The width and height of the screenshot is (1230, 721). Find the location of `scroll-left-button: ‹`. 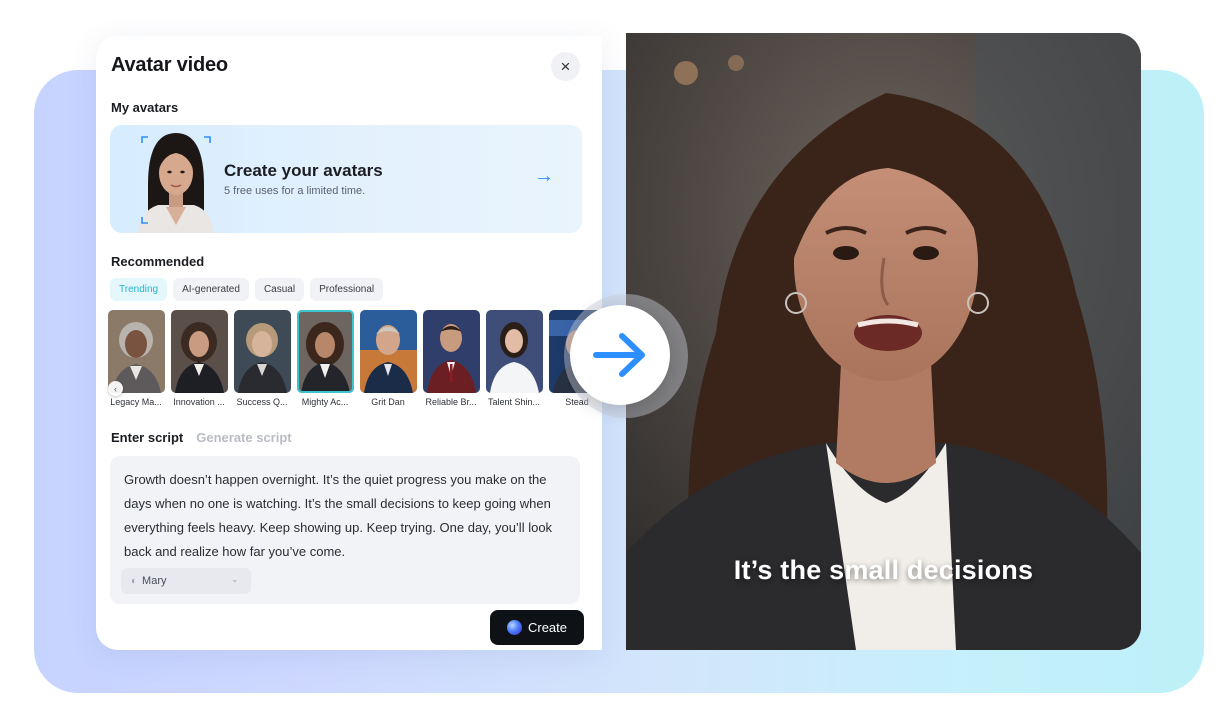

scroll-left-button: ‹ is located at coordinates (115, 388).